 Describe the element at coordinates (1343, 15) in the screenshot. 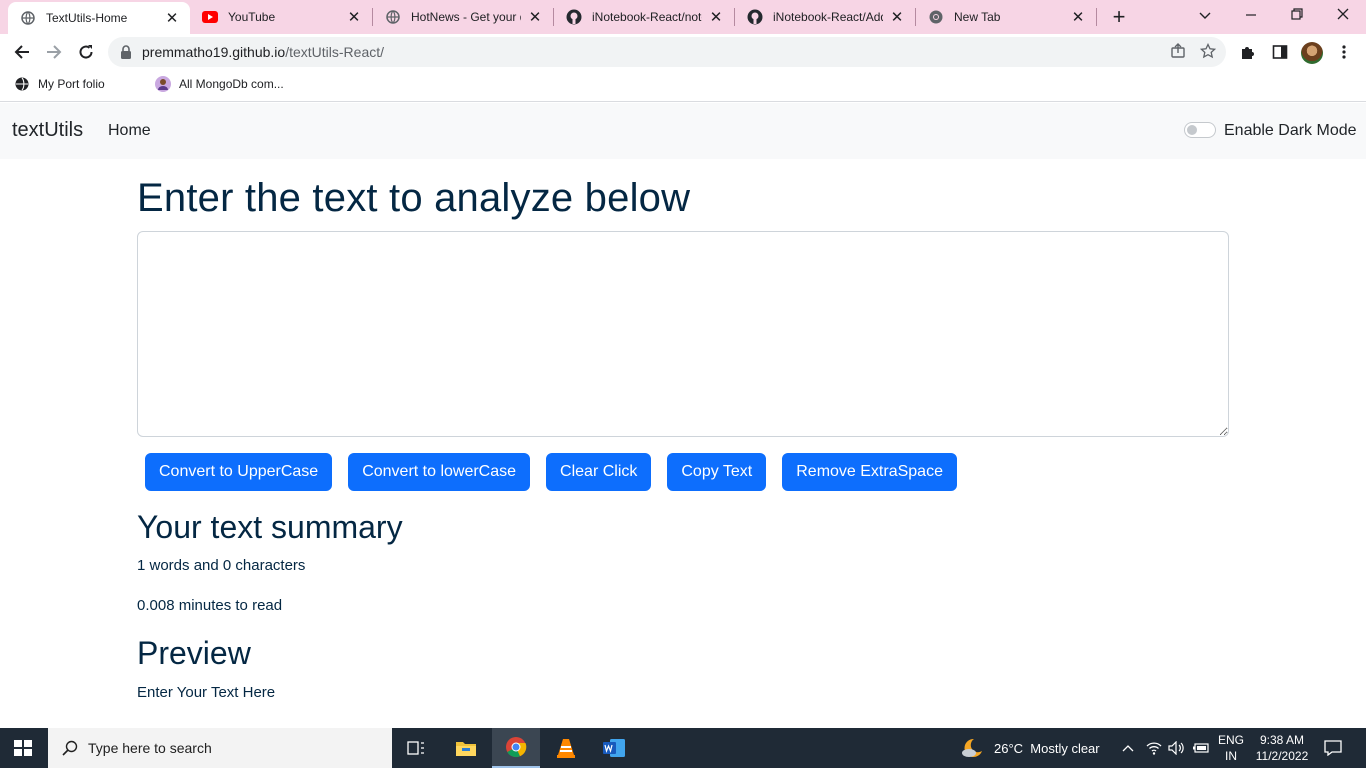

I see `close-window-button` at that location.